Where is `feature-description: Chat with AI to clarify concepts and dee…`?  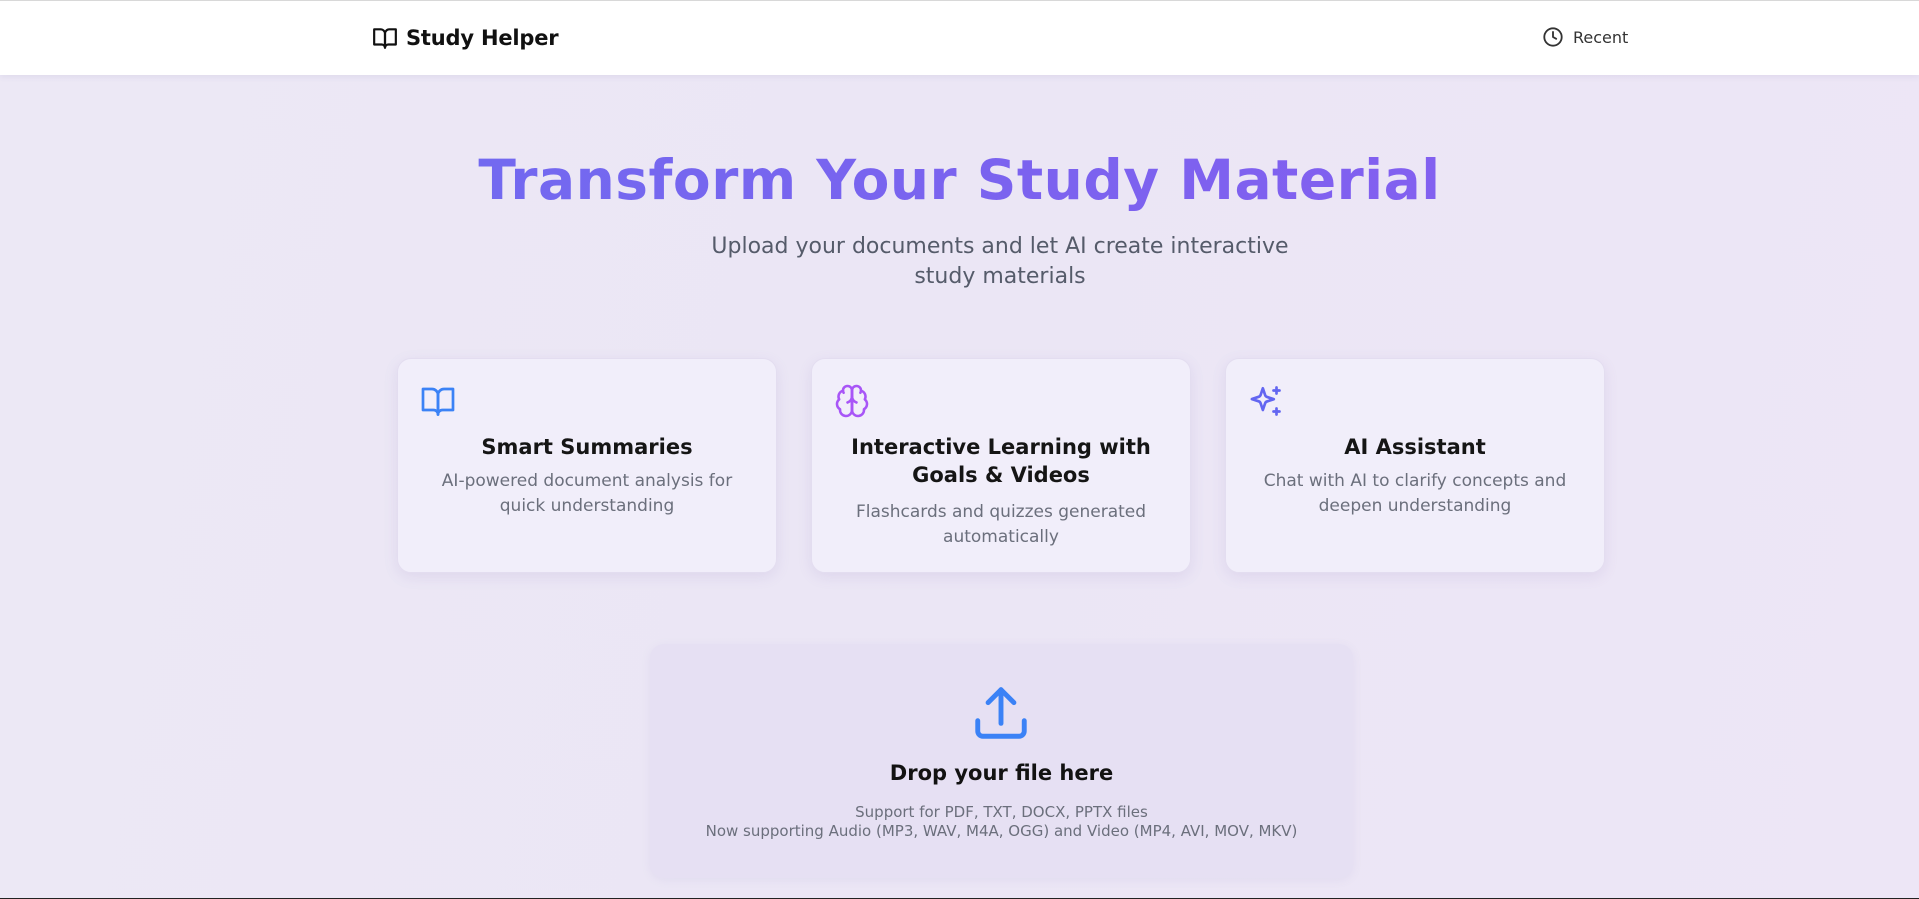 feature-description: Chat with AI to clarify concepts and dee… is located at coordinates (1415, 493).